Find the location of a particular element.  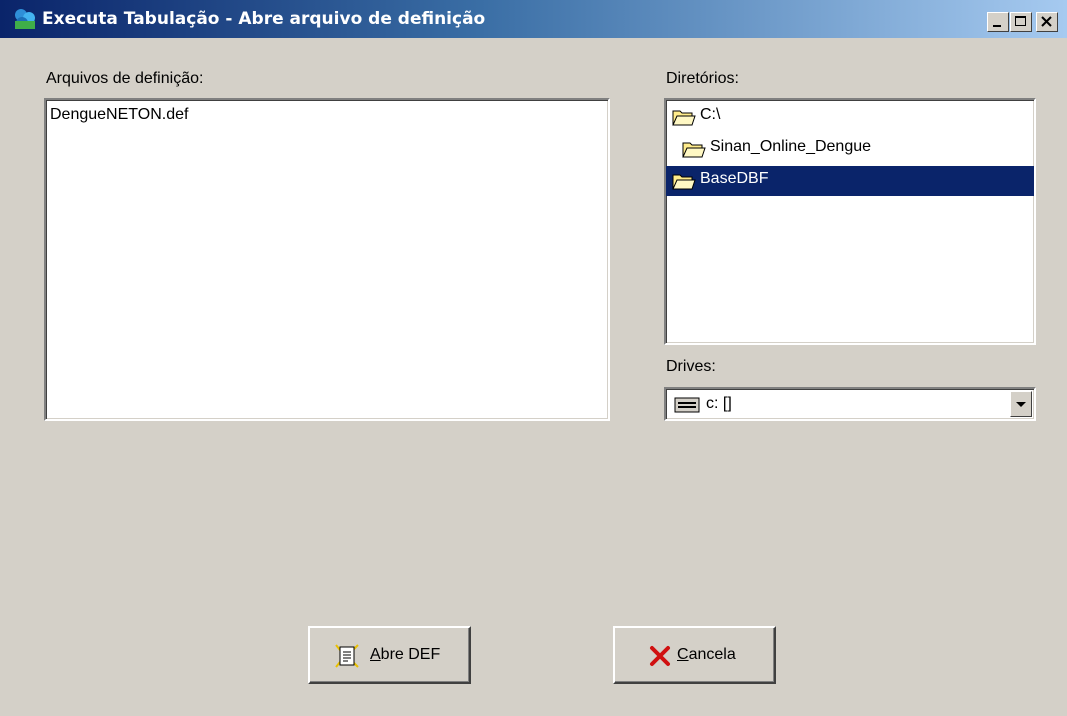

drives-label: Drives: is located at coordinates (691, 366).